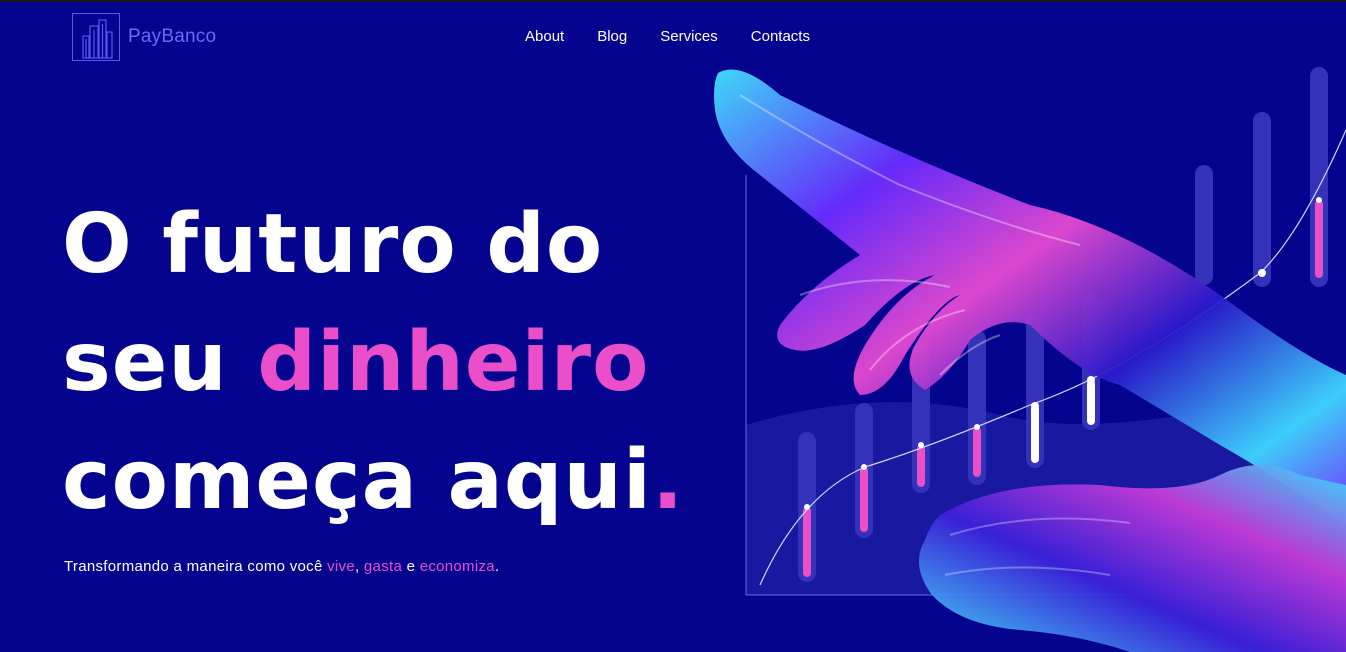  Describe the element at coordinates (673, 1) in the screenshot. I see `top-border` at that location.